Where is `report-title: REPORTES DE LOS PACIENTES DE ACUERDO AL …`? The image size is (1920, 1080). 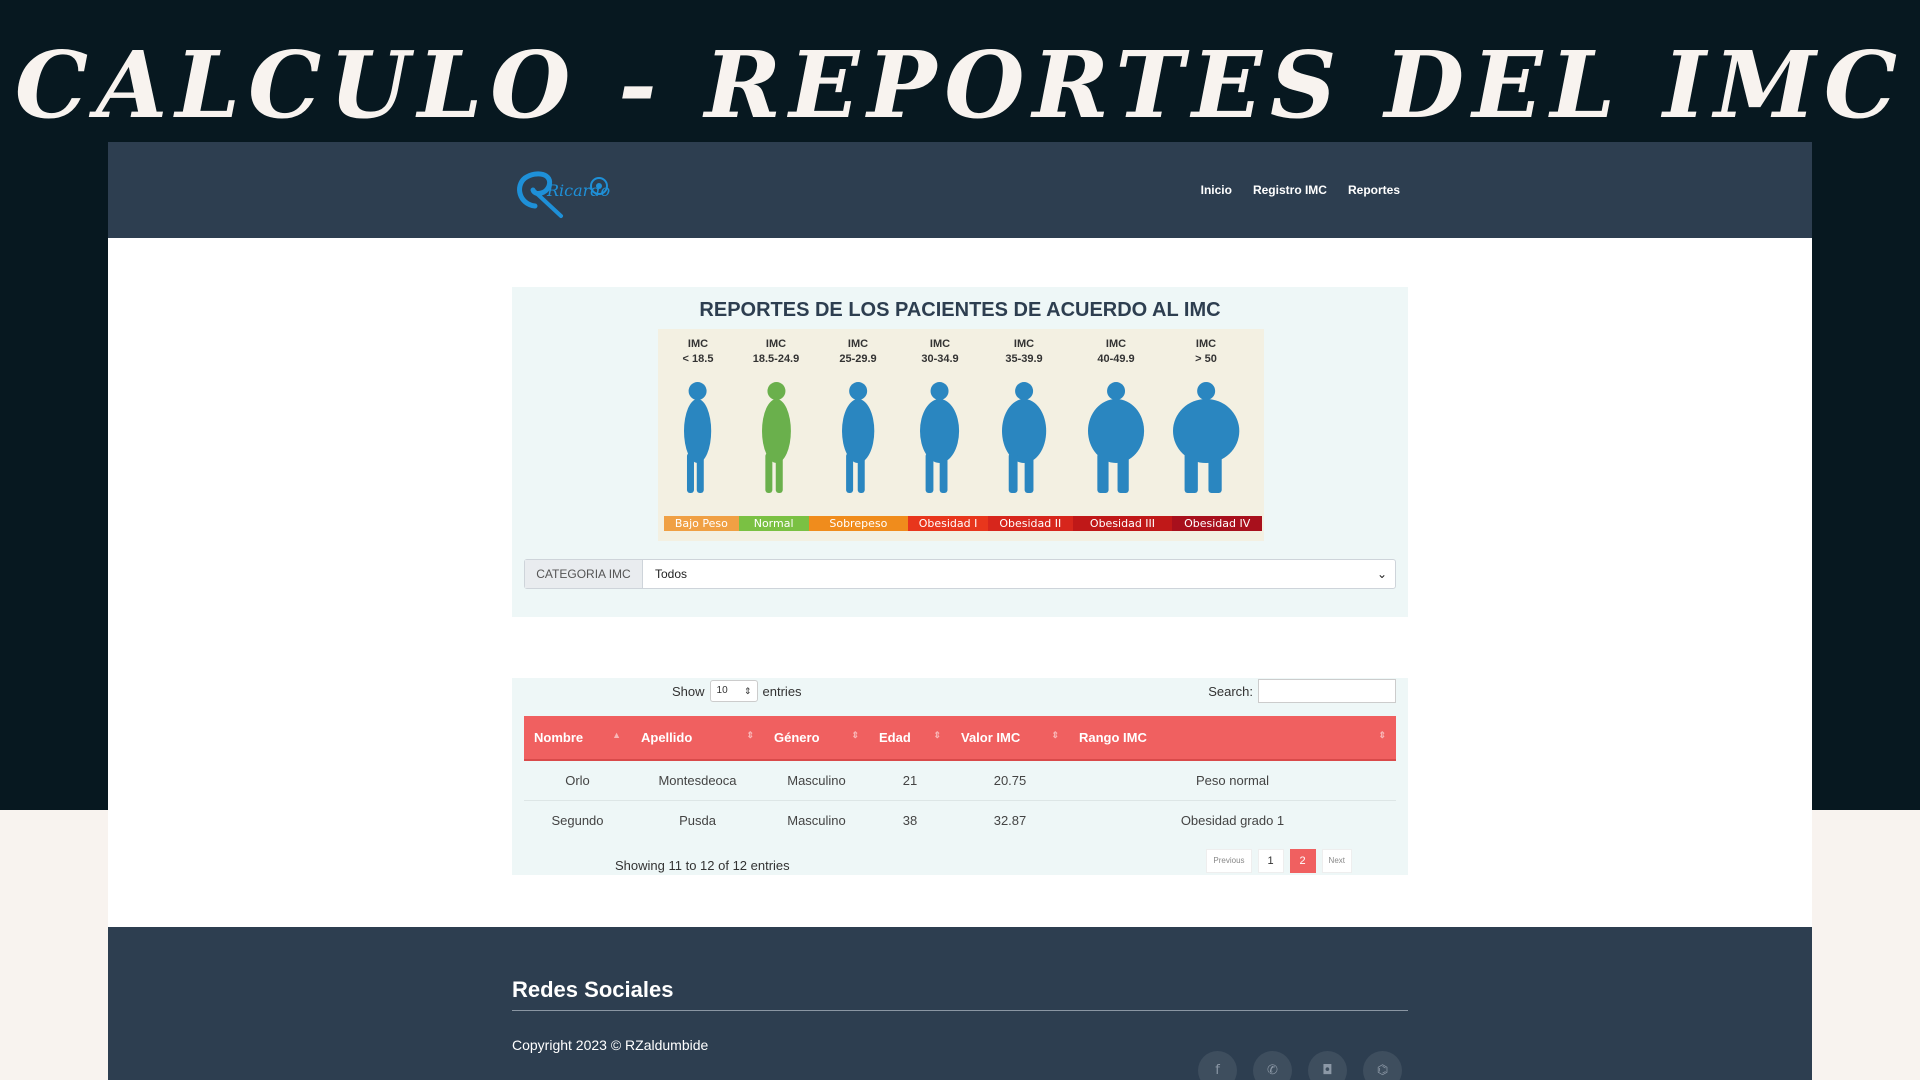 report-title: REPORTES DE LOS PACIENTES DE ACUERDO AL … is located at coordinates (960, 310).